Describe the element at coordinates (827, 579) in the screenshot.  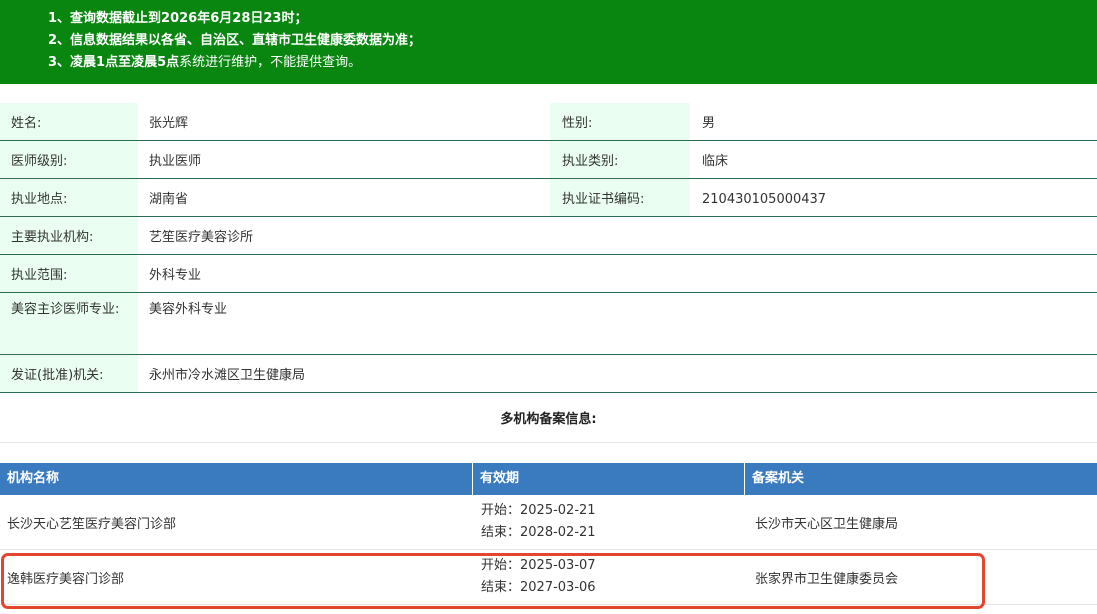
I see `row-agency: 张家界市卫生健康委员会` at that location.